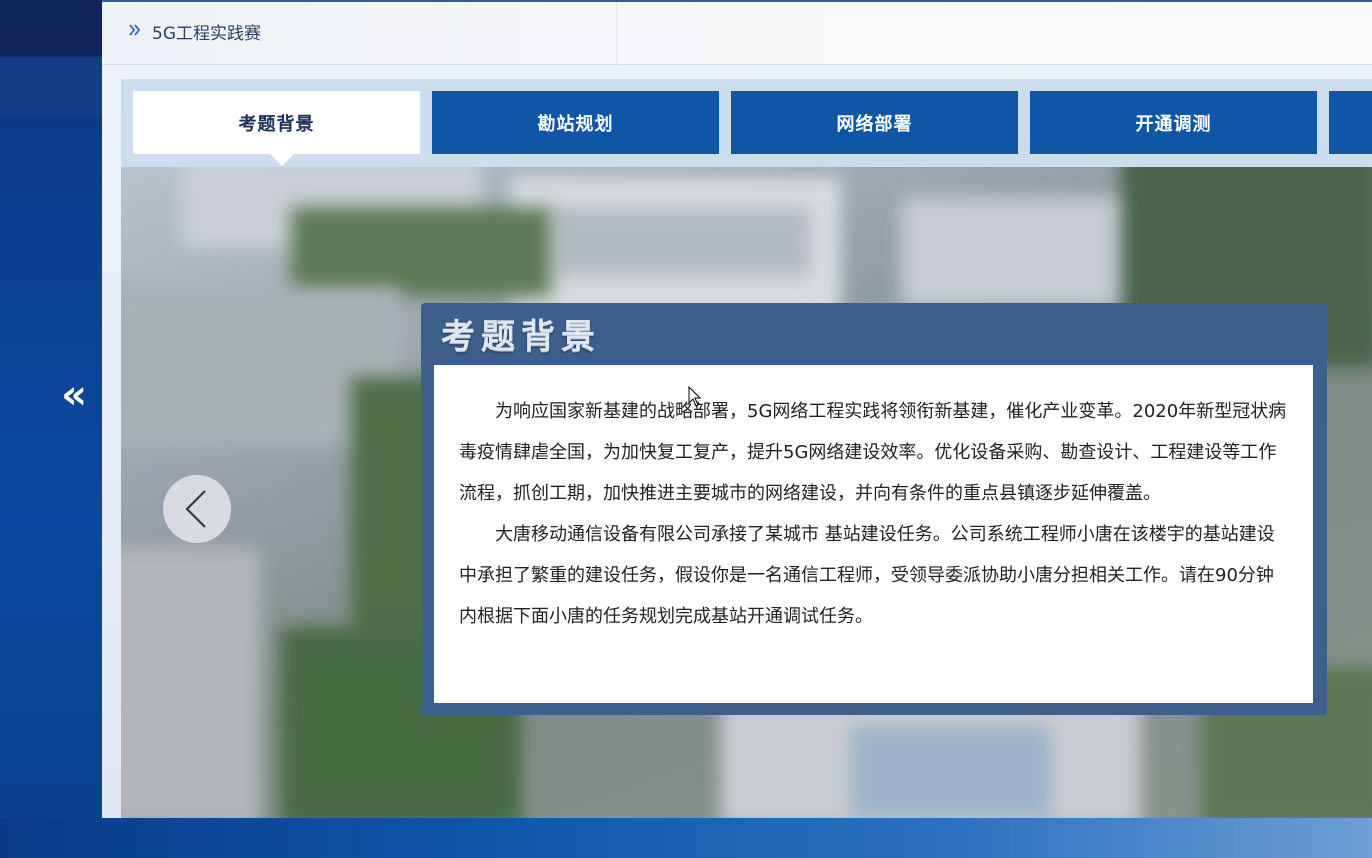 The width and height of the screenshot is (1372, 858). What do you see at coordinates (276, 128) in the screenshot?
I see `tab-background: 考题背景` at bounding box center [276, 128].